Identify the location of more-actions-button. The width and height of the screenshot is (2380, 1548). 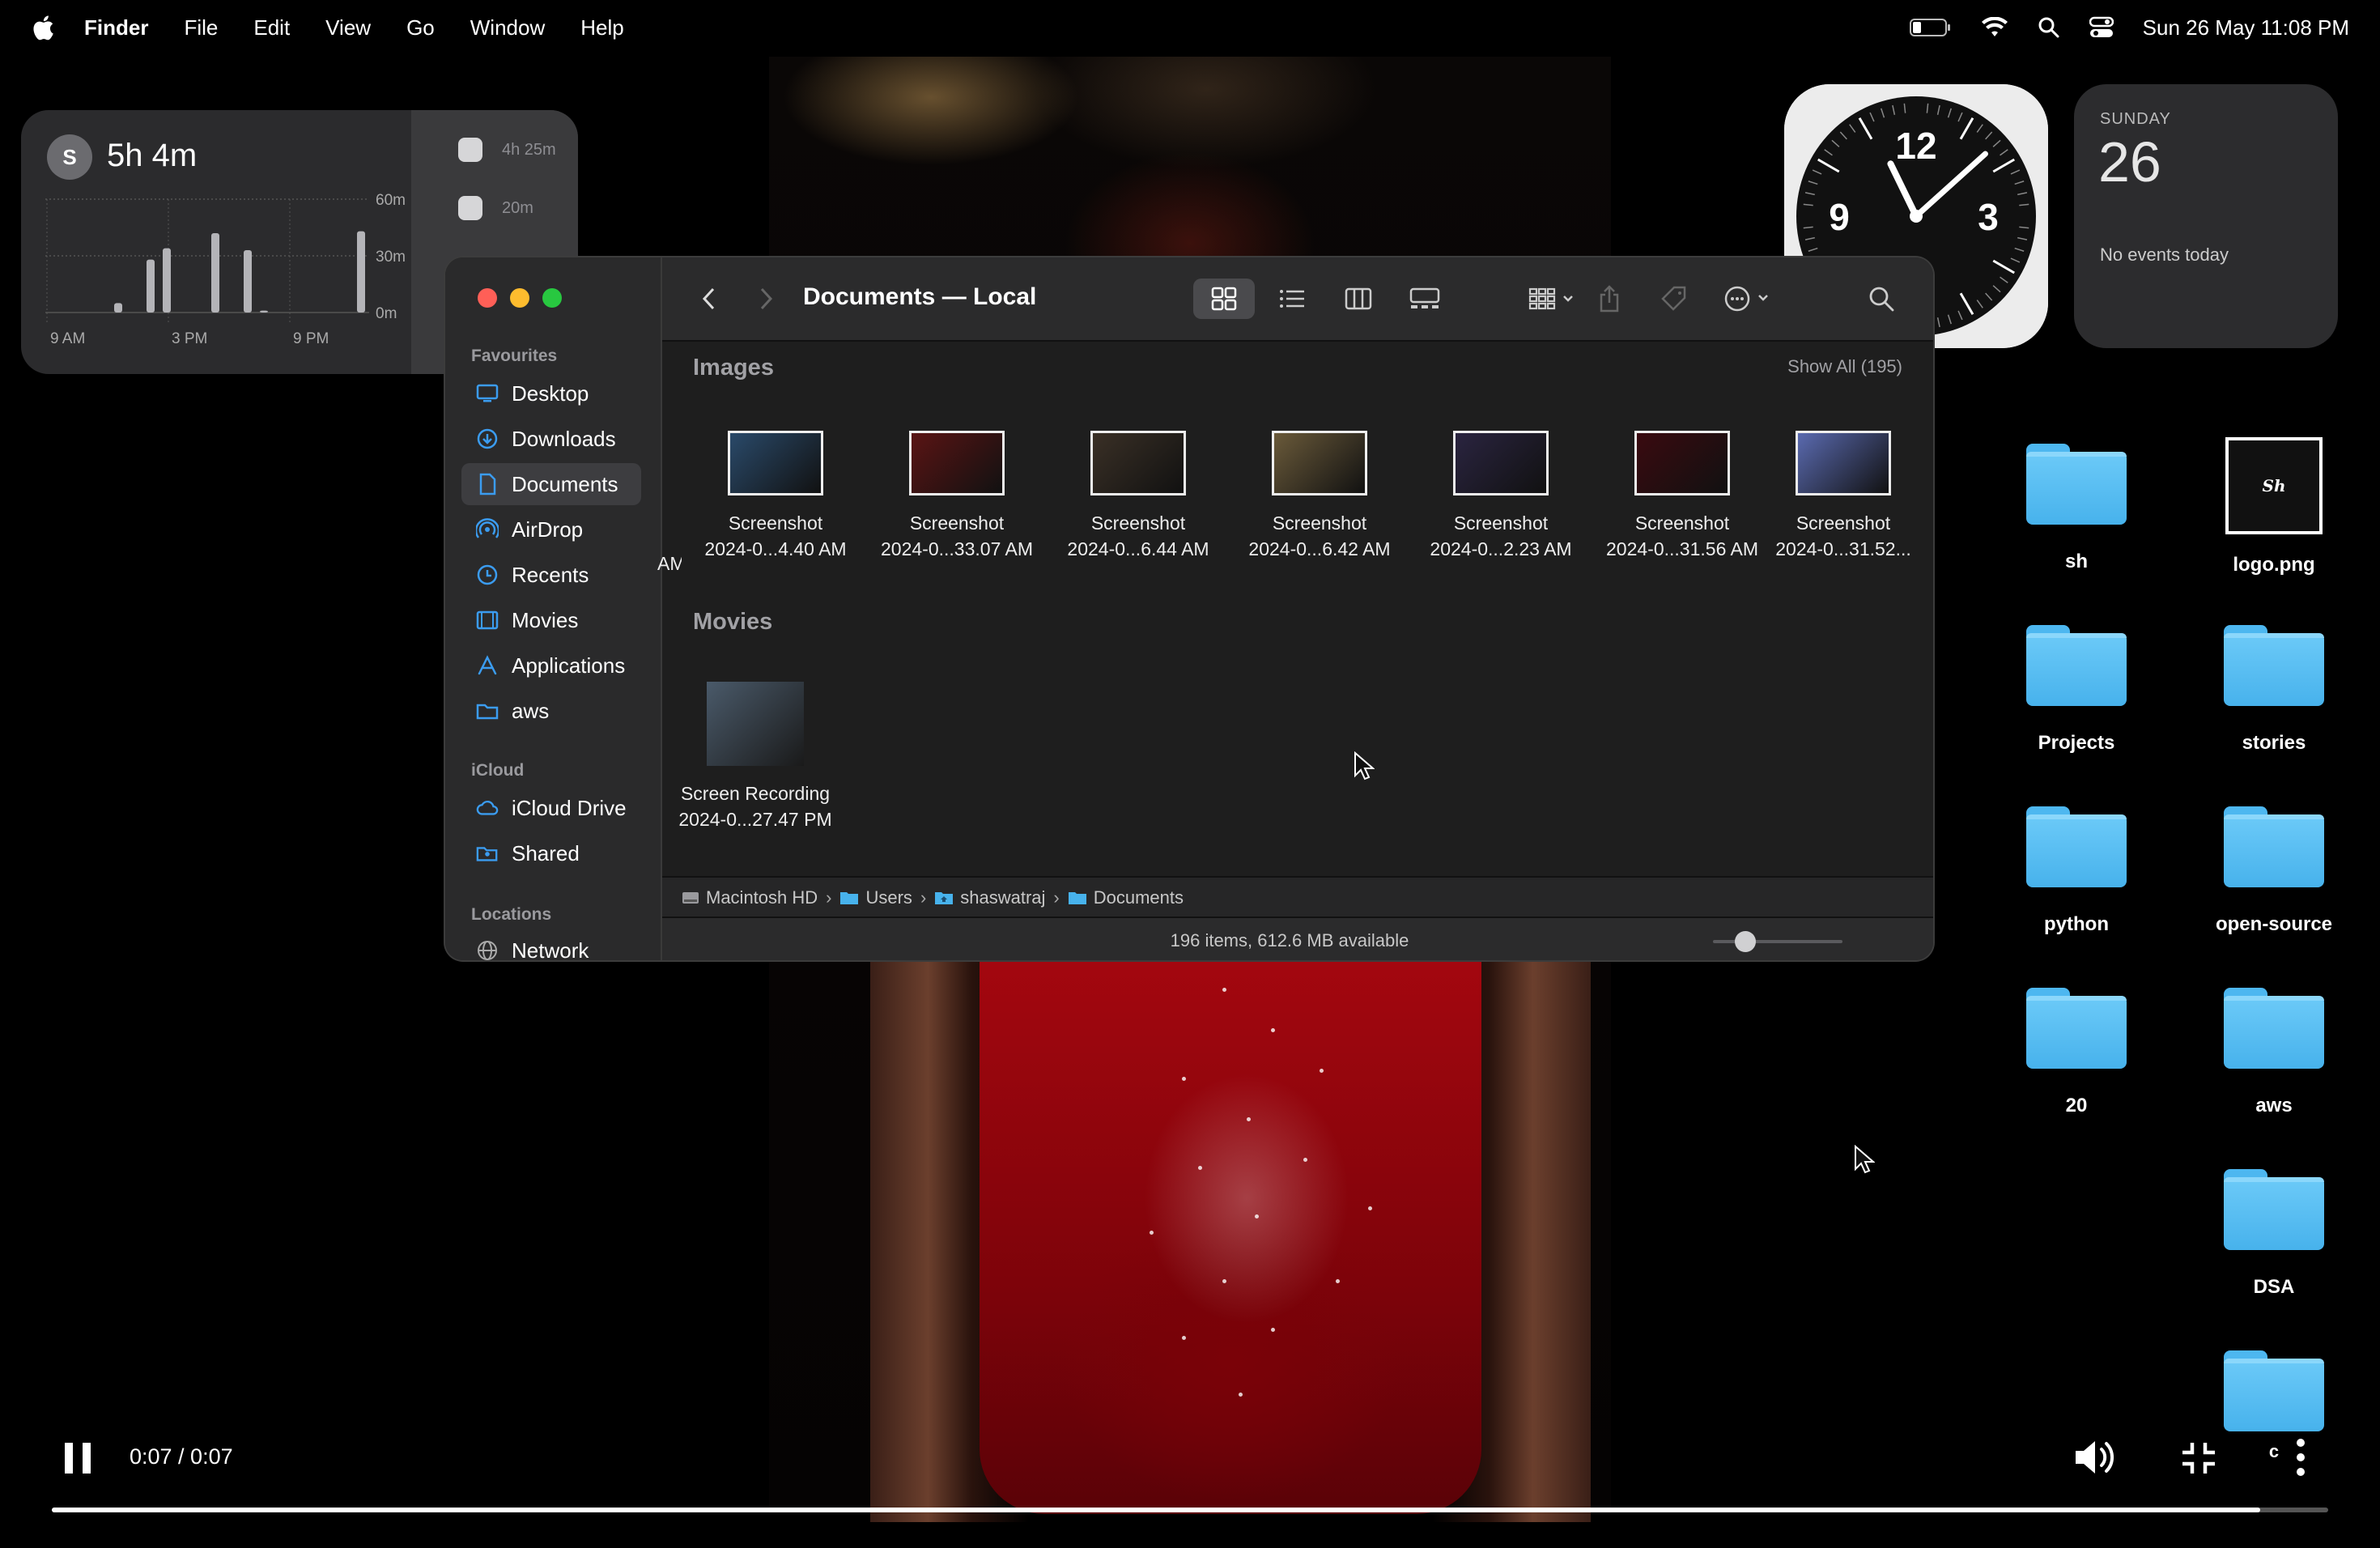
(1748, 299).